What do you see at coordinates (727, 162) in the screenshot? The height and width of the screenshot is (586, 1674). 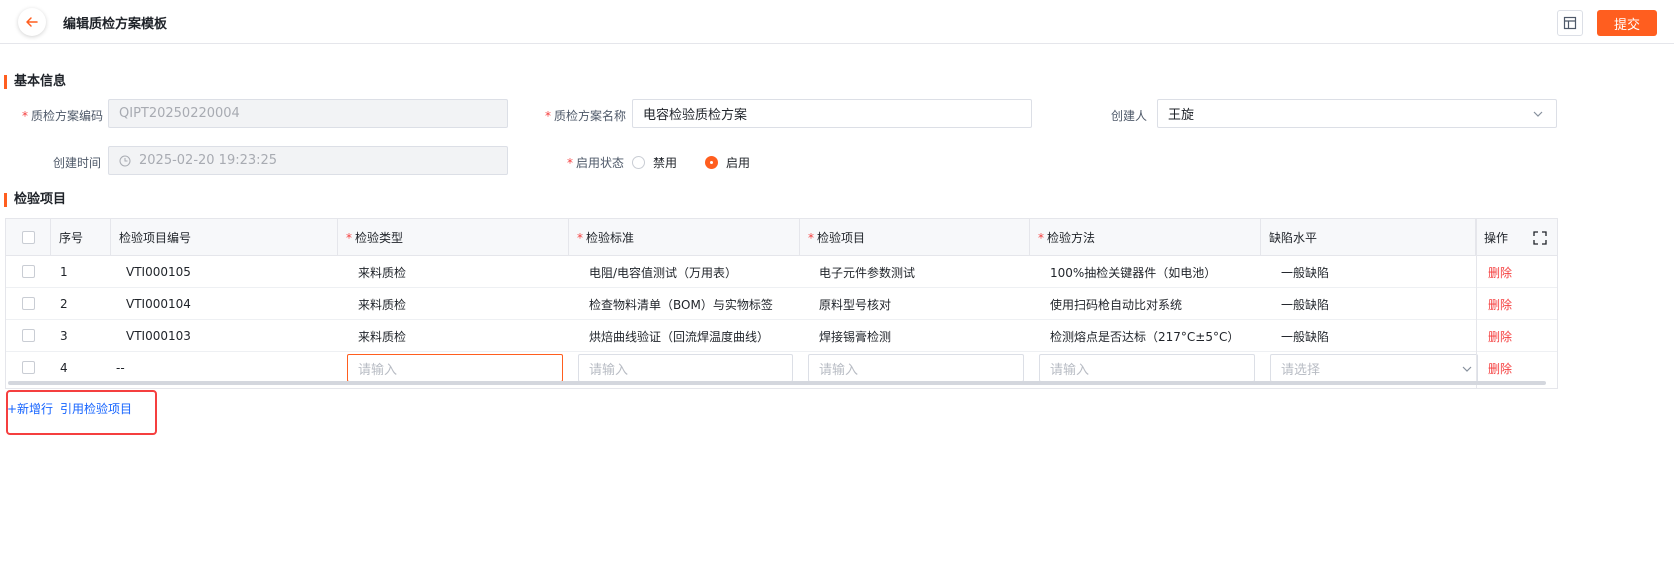 I see `status-radio-enabled: 启用` at bounding box center [727, 162].